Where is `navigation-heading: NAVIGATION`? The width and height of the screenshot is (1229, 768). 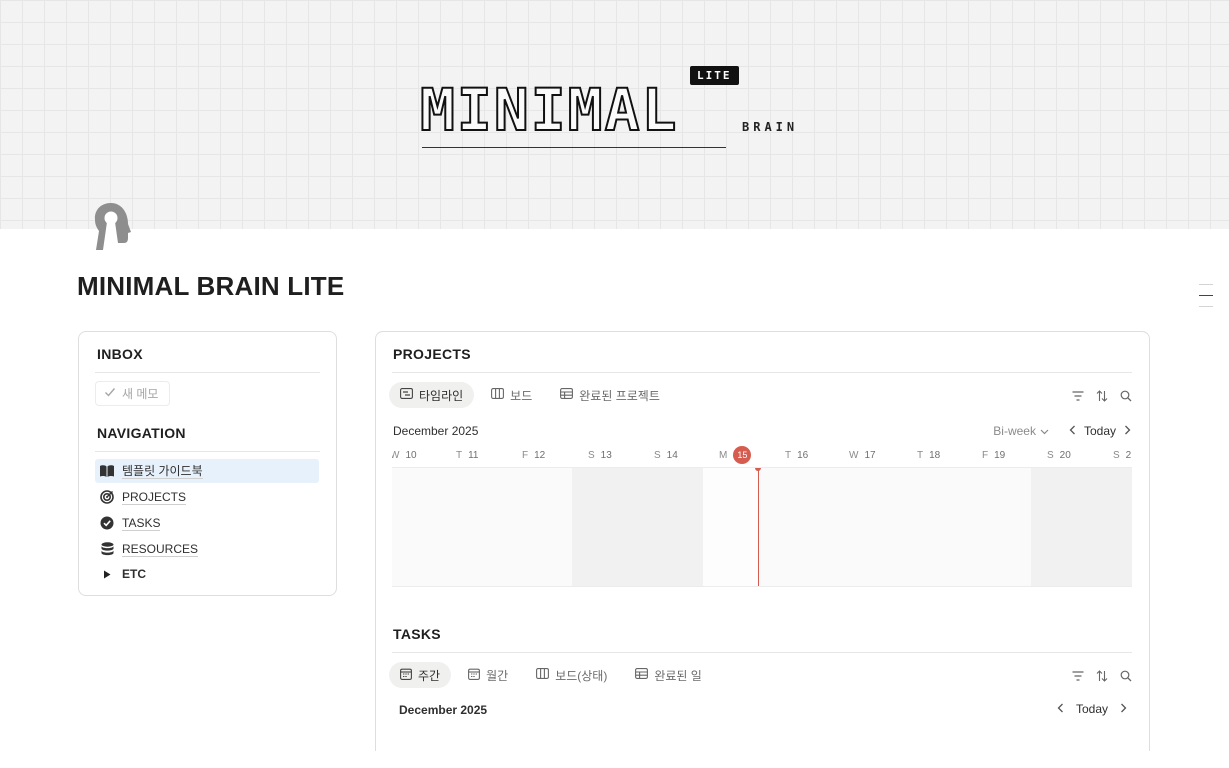
navigation-heading: NAVIGATION is located at coordinates (141, 433).